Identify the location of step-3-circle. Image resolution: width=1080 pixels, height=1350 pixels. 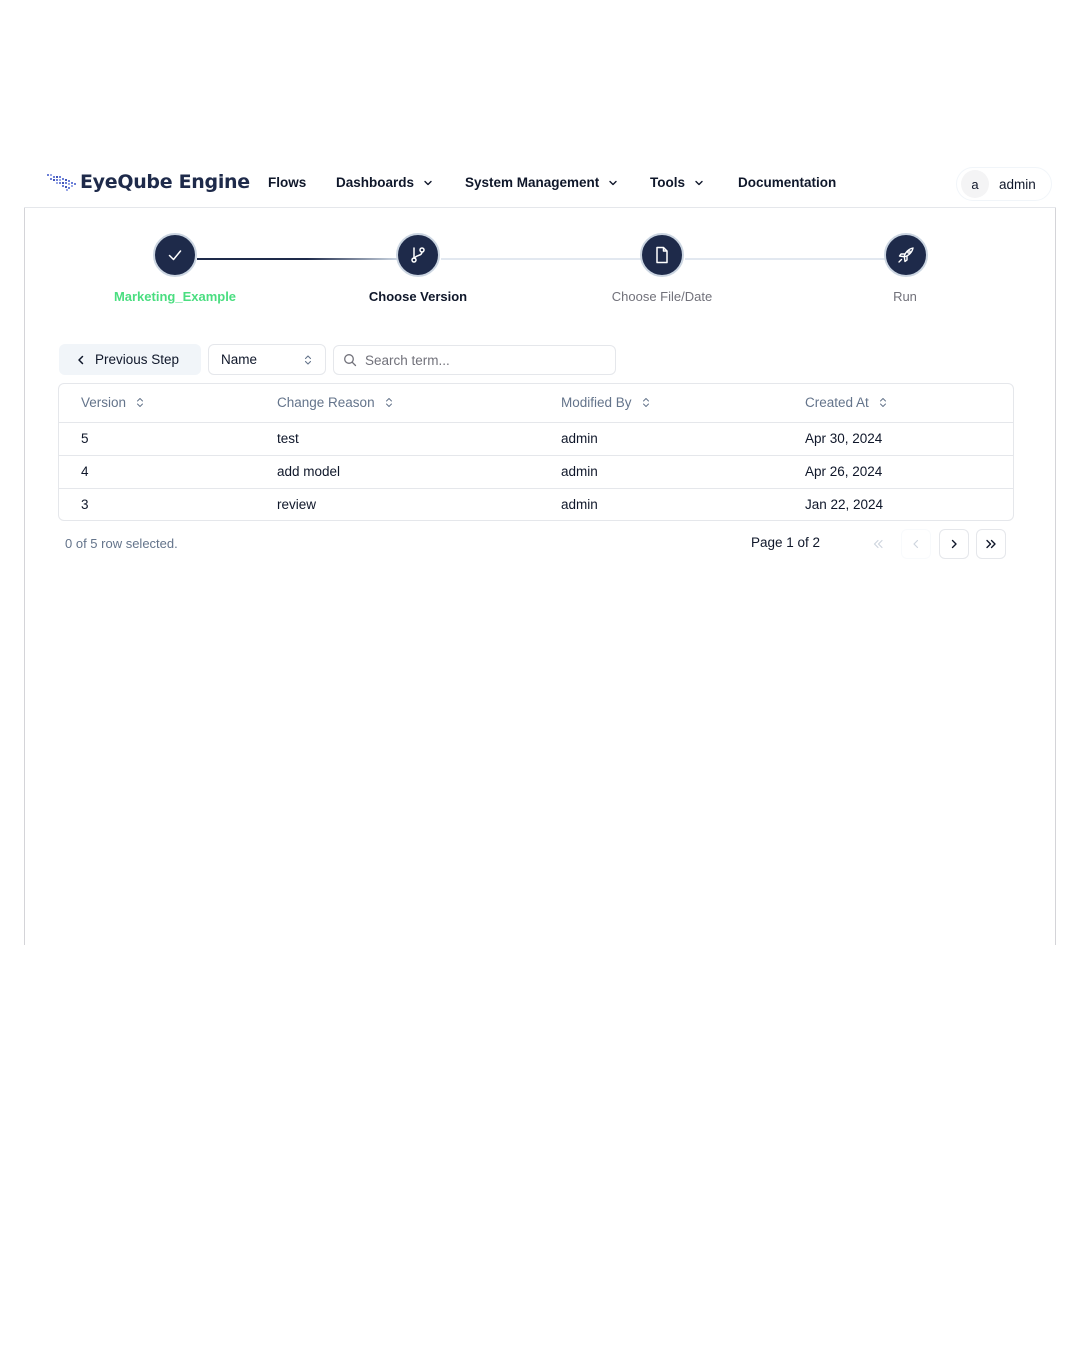
(662, 255).